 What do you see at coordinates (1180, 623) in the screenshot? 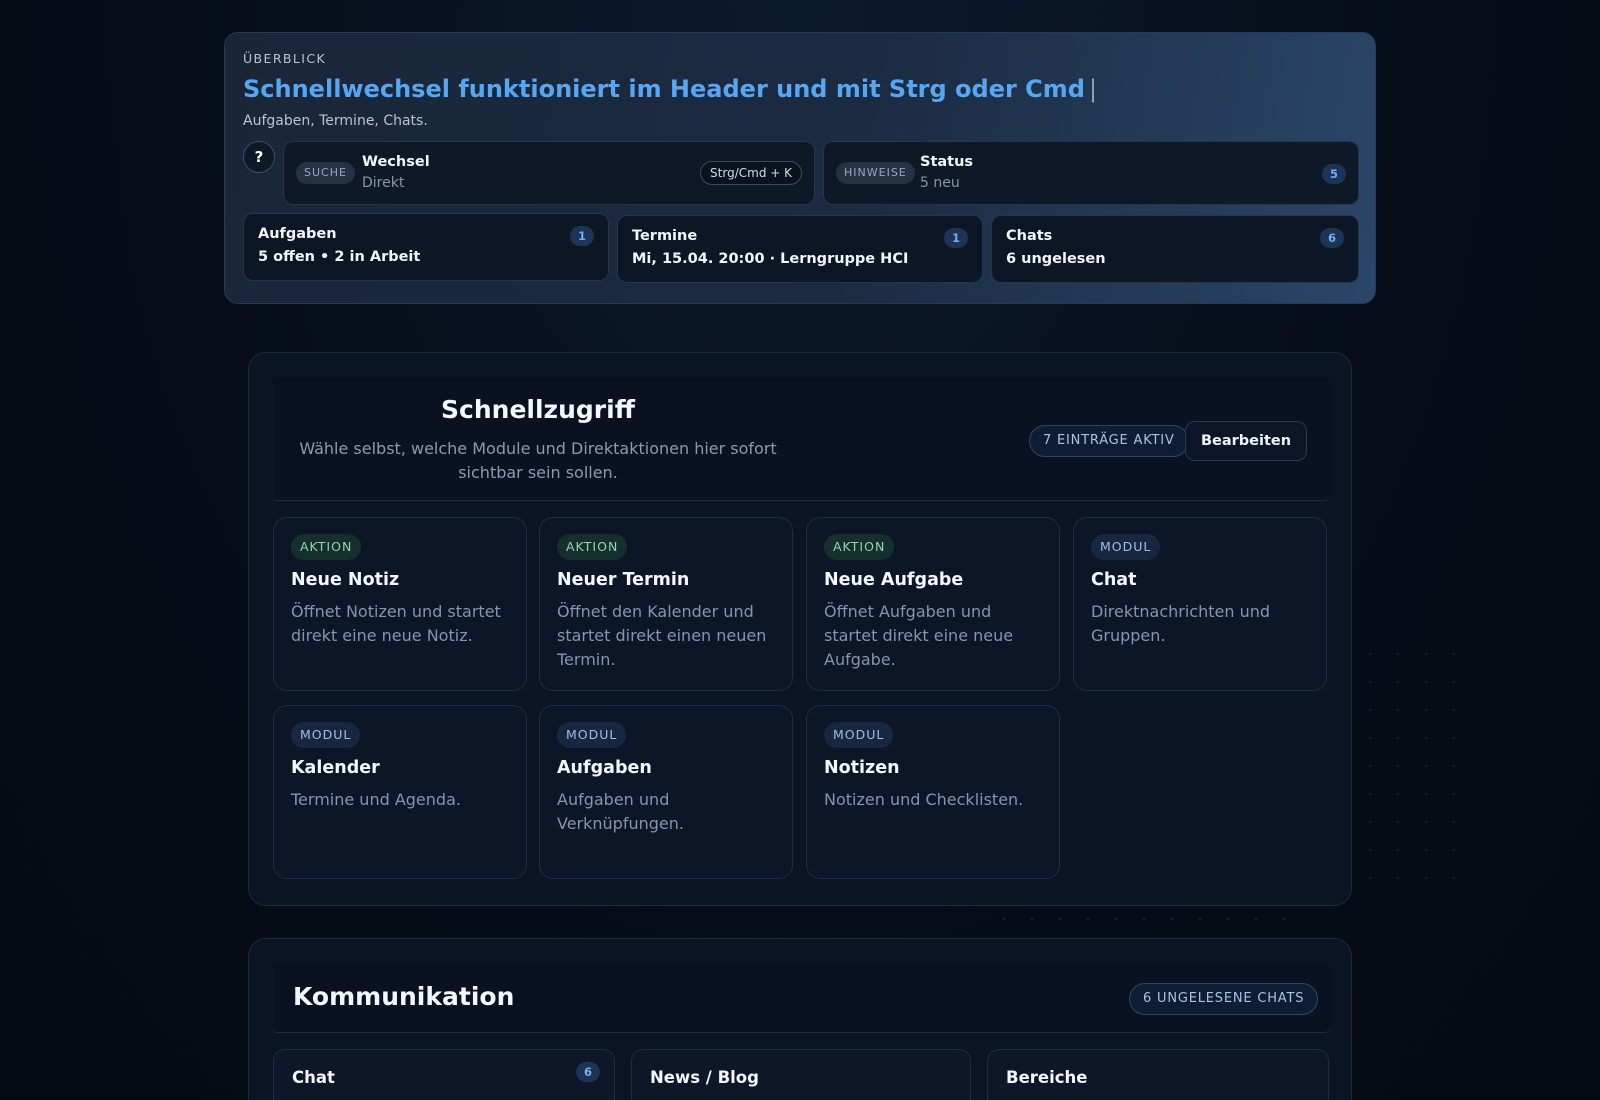
I see `tile-description: Direktnachrichten und Gruppen.` at bounding box center [1180, 623].